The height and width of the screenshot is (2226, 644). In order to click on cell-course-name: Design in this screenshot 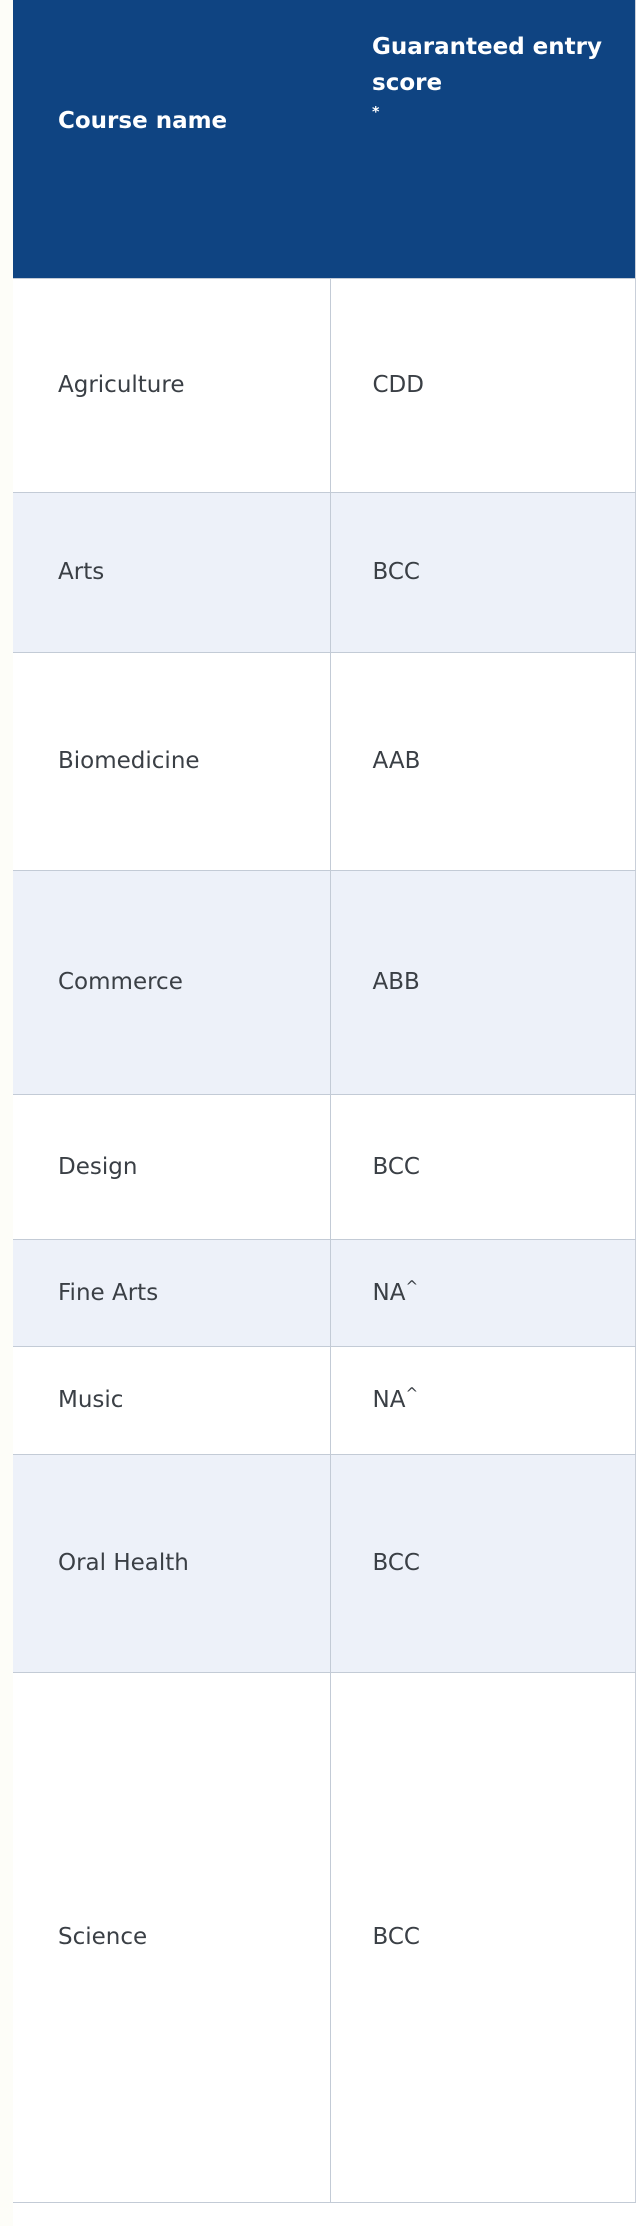, I will do `click(171, 1166)`.